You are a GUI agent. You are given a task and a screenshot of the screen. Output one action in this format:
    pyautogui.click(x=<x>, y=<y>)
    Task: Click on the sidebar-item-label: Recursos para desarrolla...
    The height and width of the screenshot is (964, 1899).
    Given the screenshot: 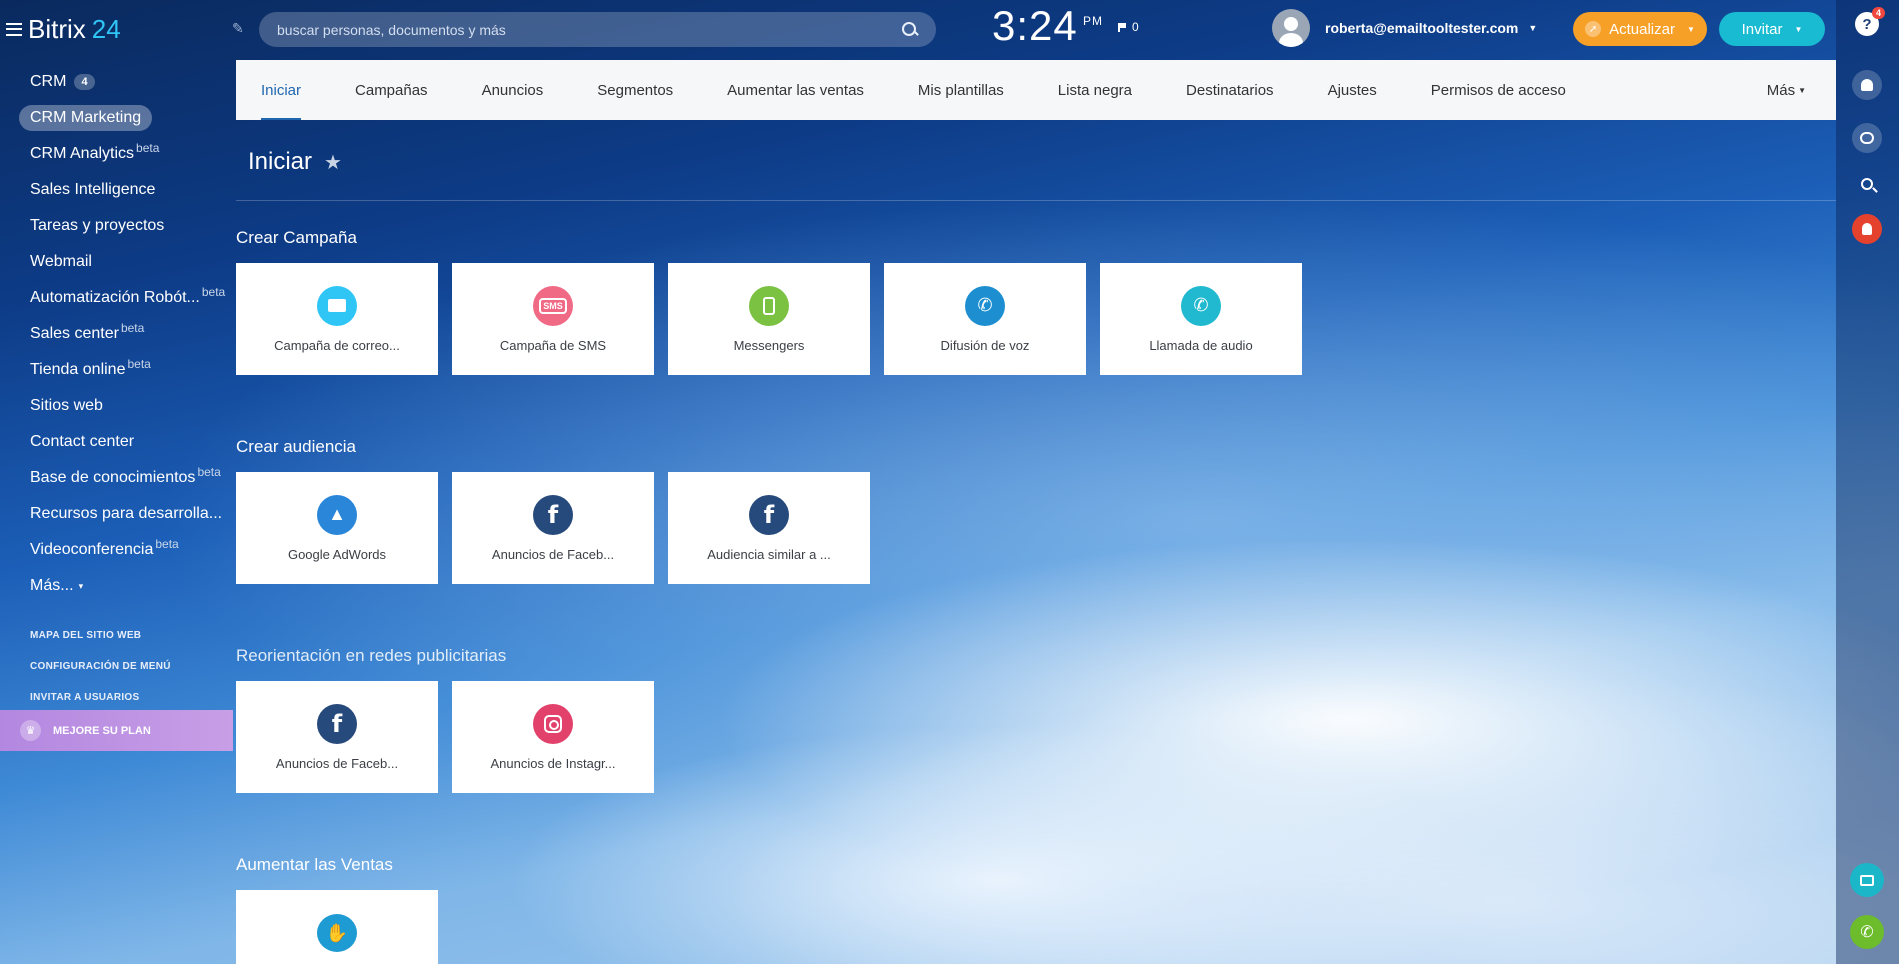 What is the action you would take?
    pyautogui.click(x=126, y=513)
    